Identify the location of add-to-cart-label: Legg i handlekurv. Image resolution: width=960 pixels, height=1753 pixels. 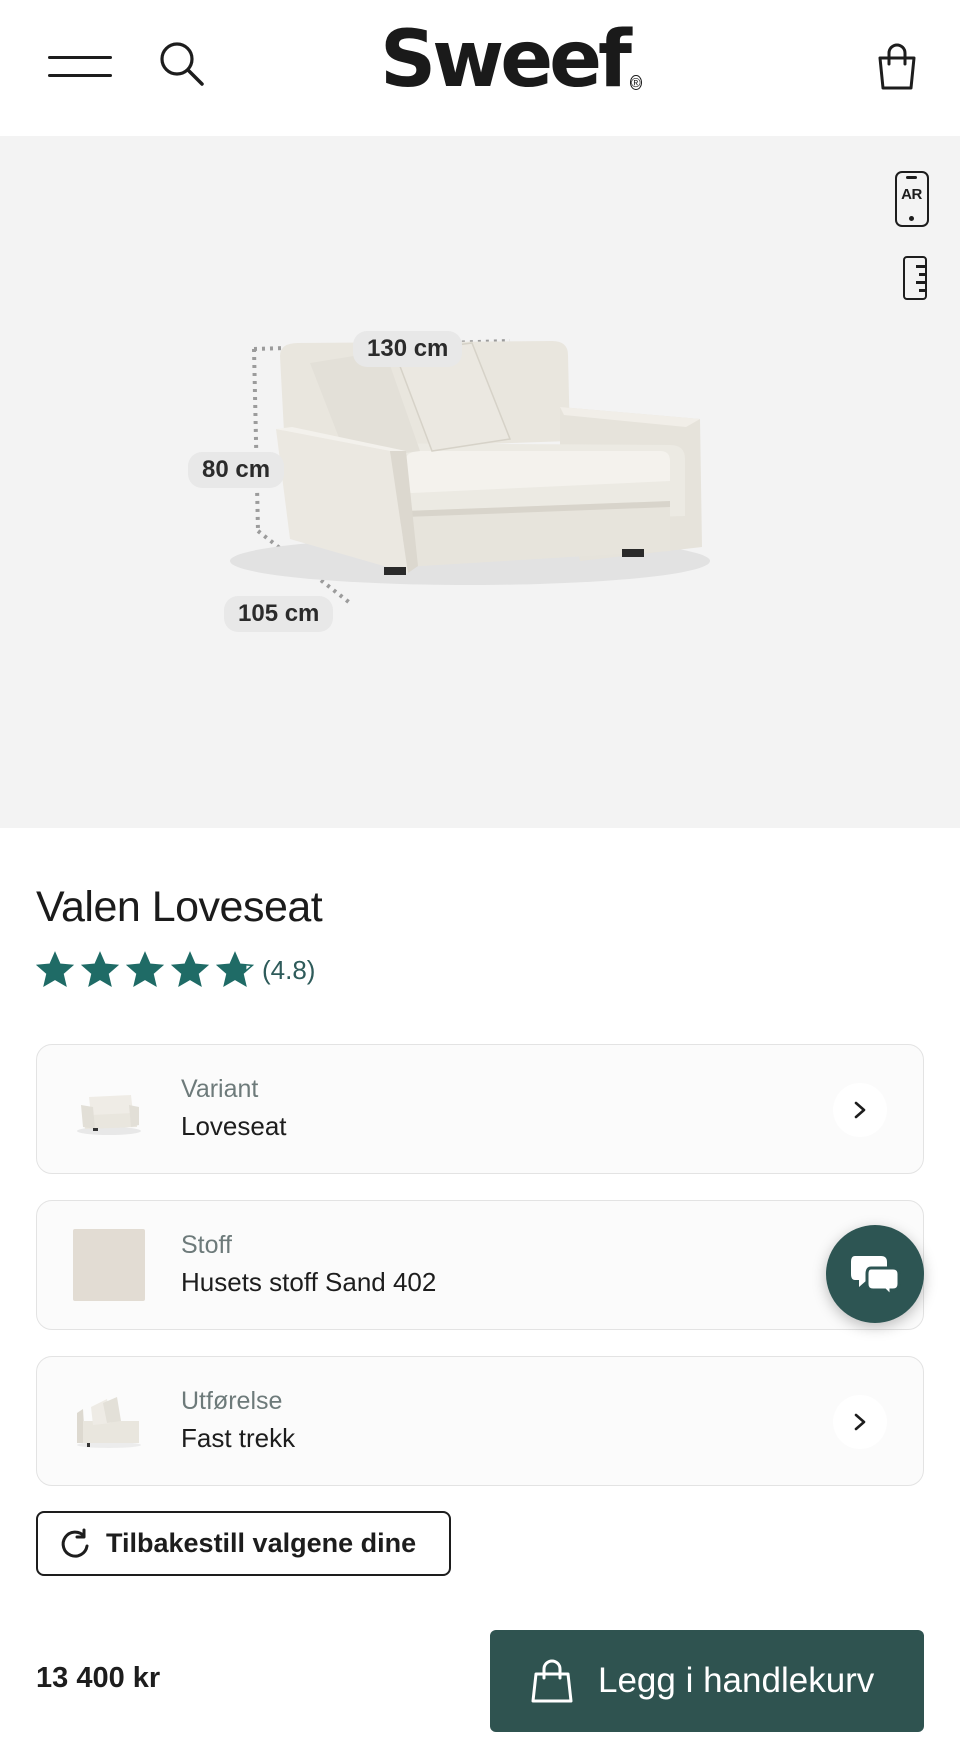
(736, 1680).